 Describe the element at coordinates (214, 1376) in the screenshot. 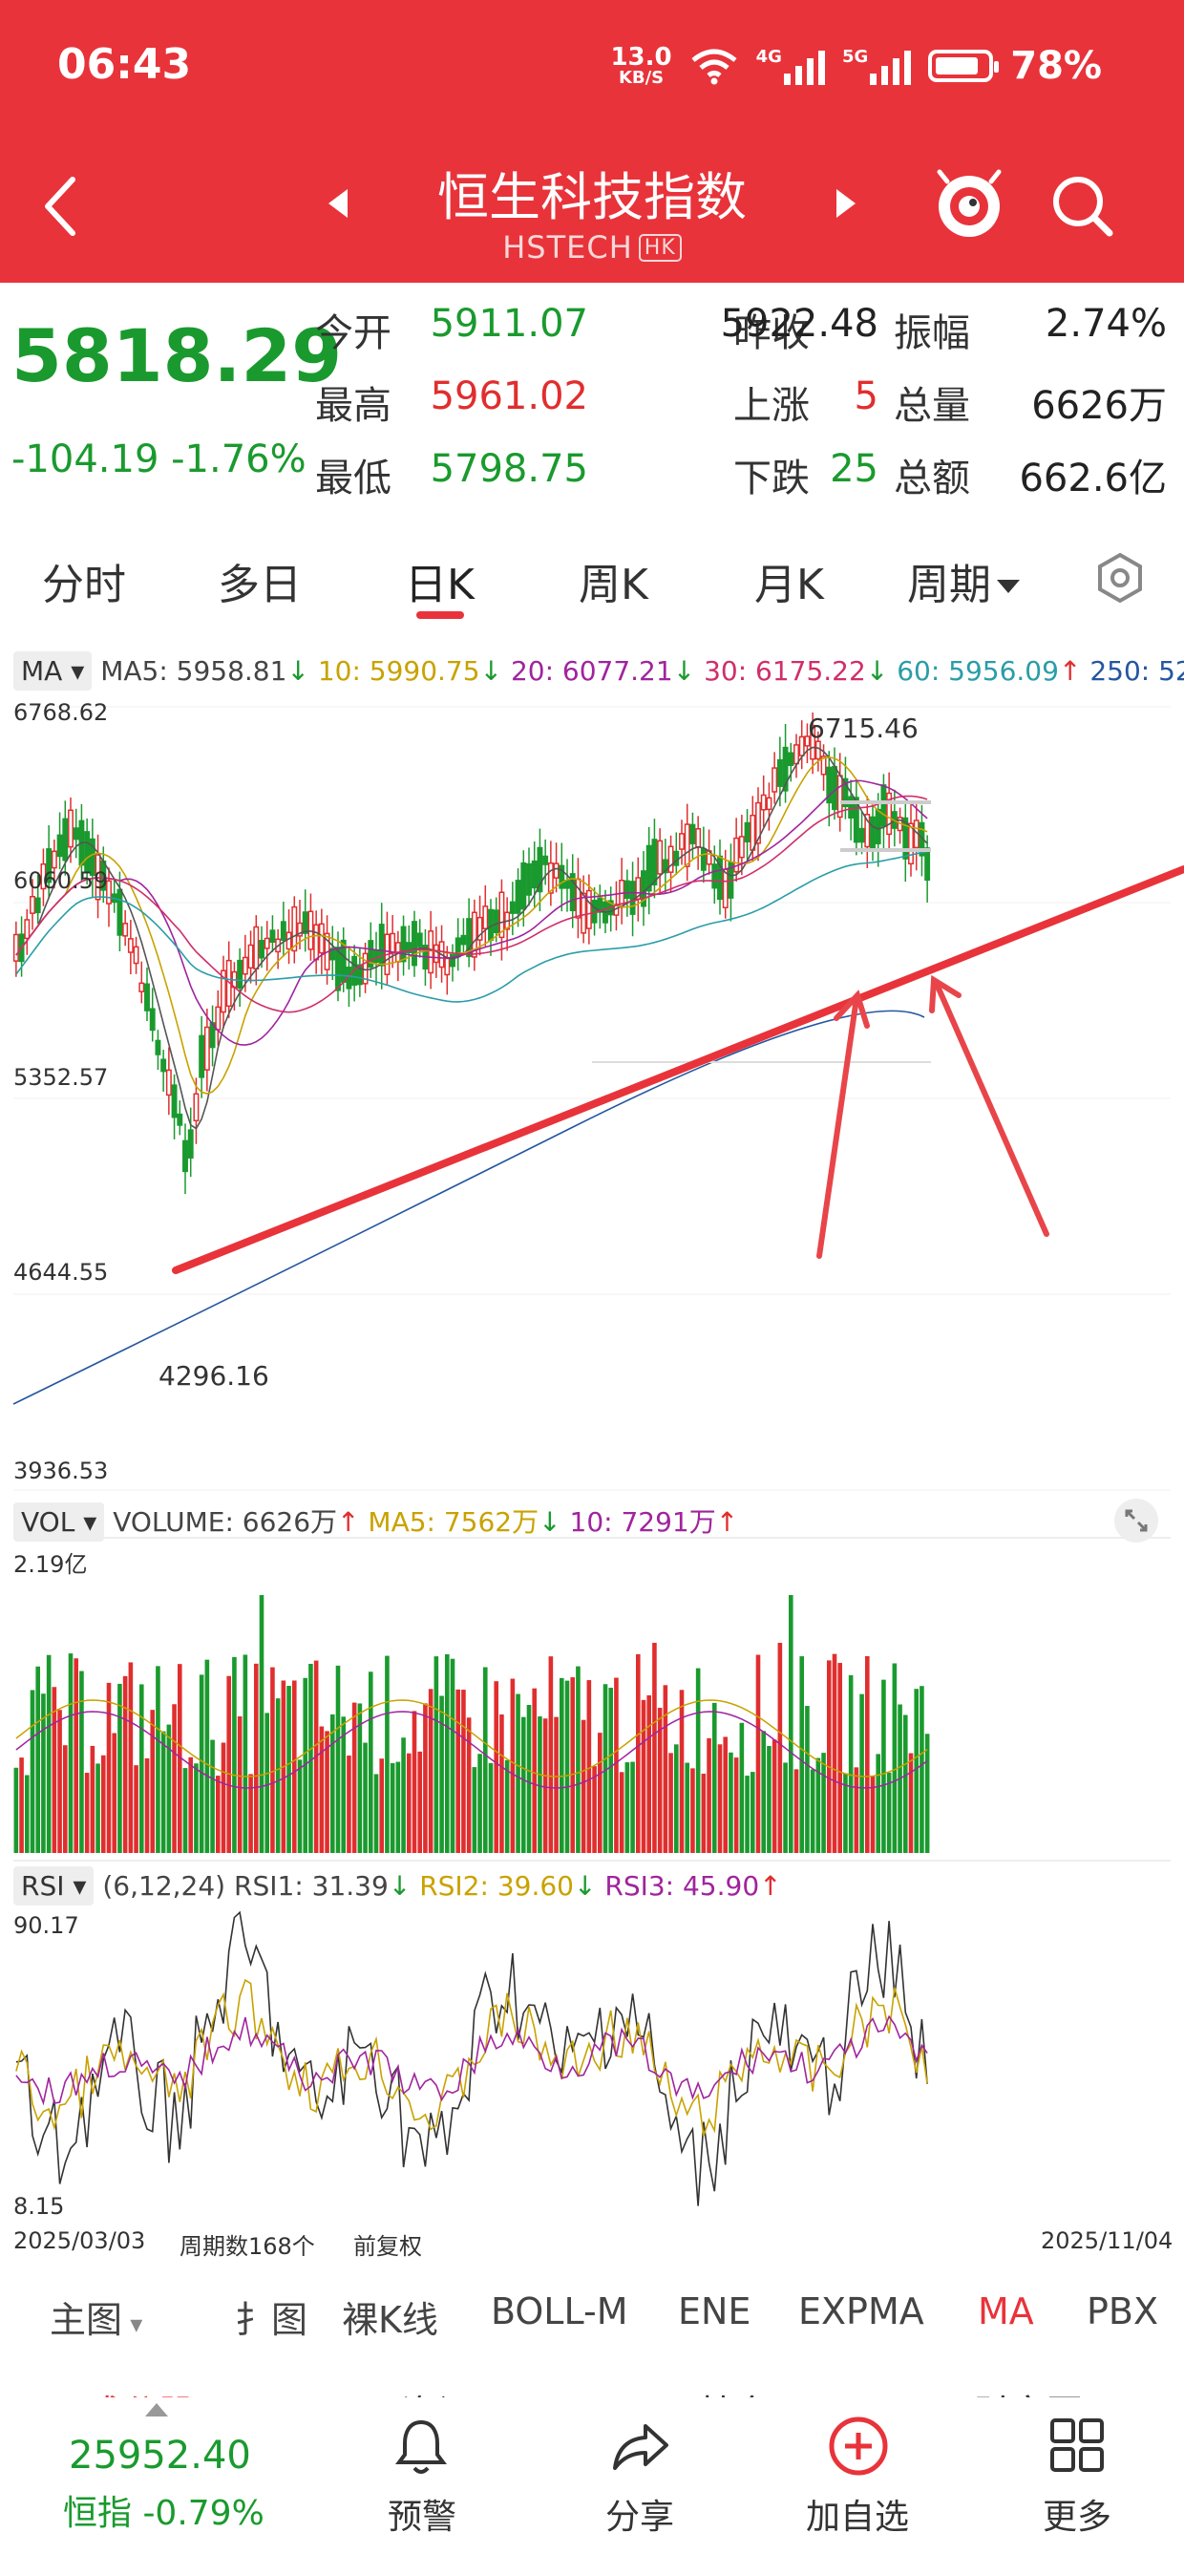

I see `low-marker: 4296.16` at that location.